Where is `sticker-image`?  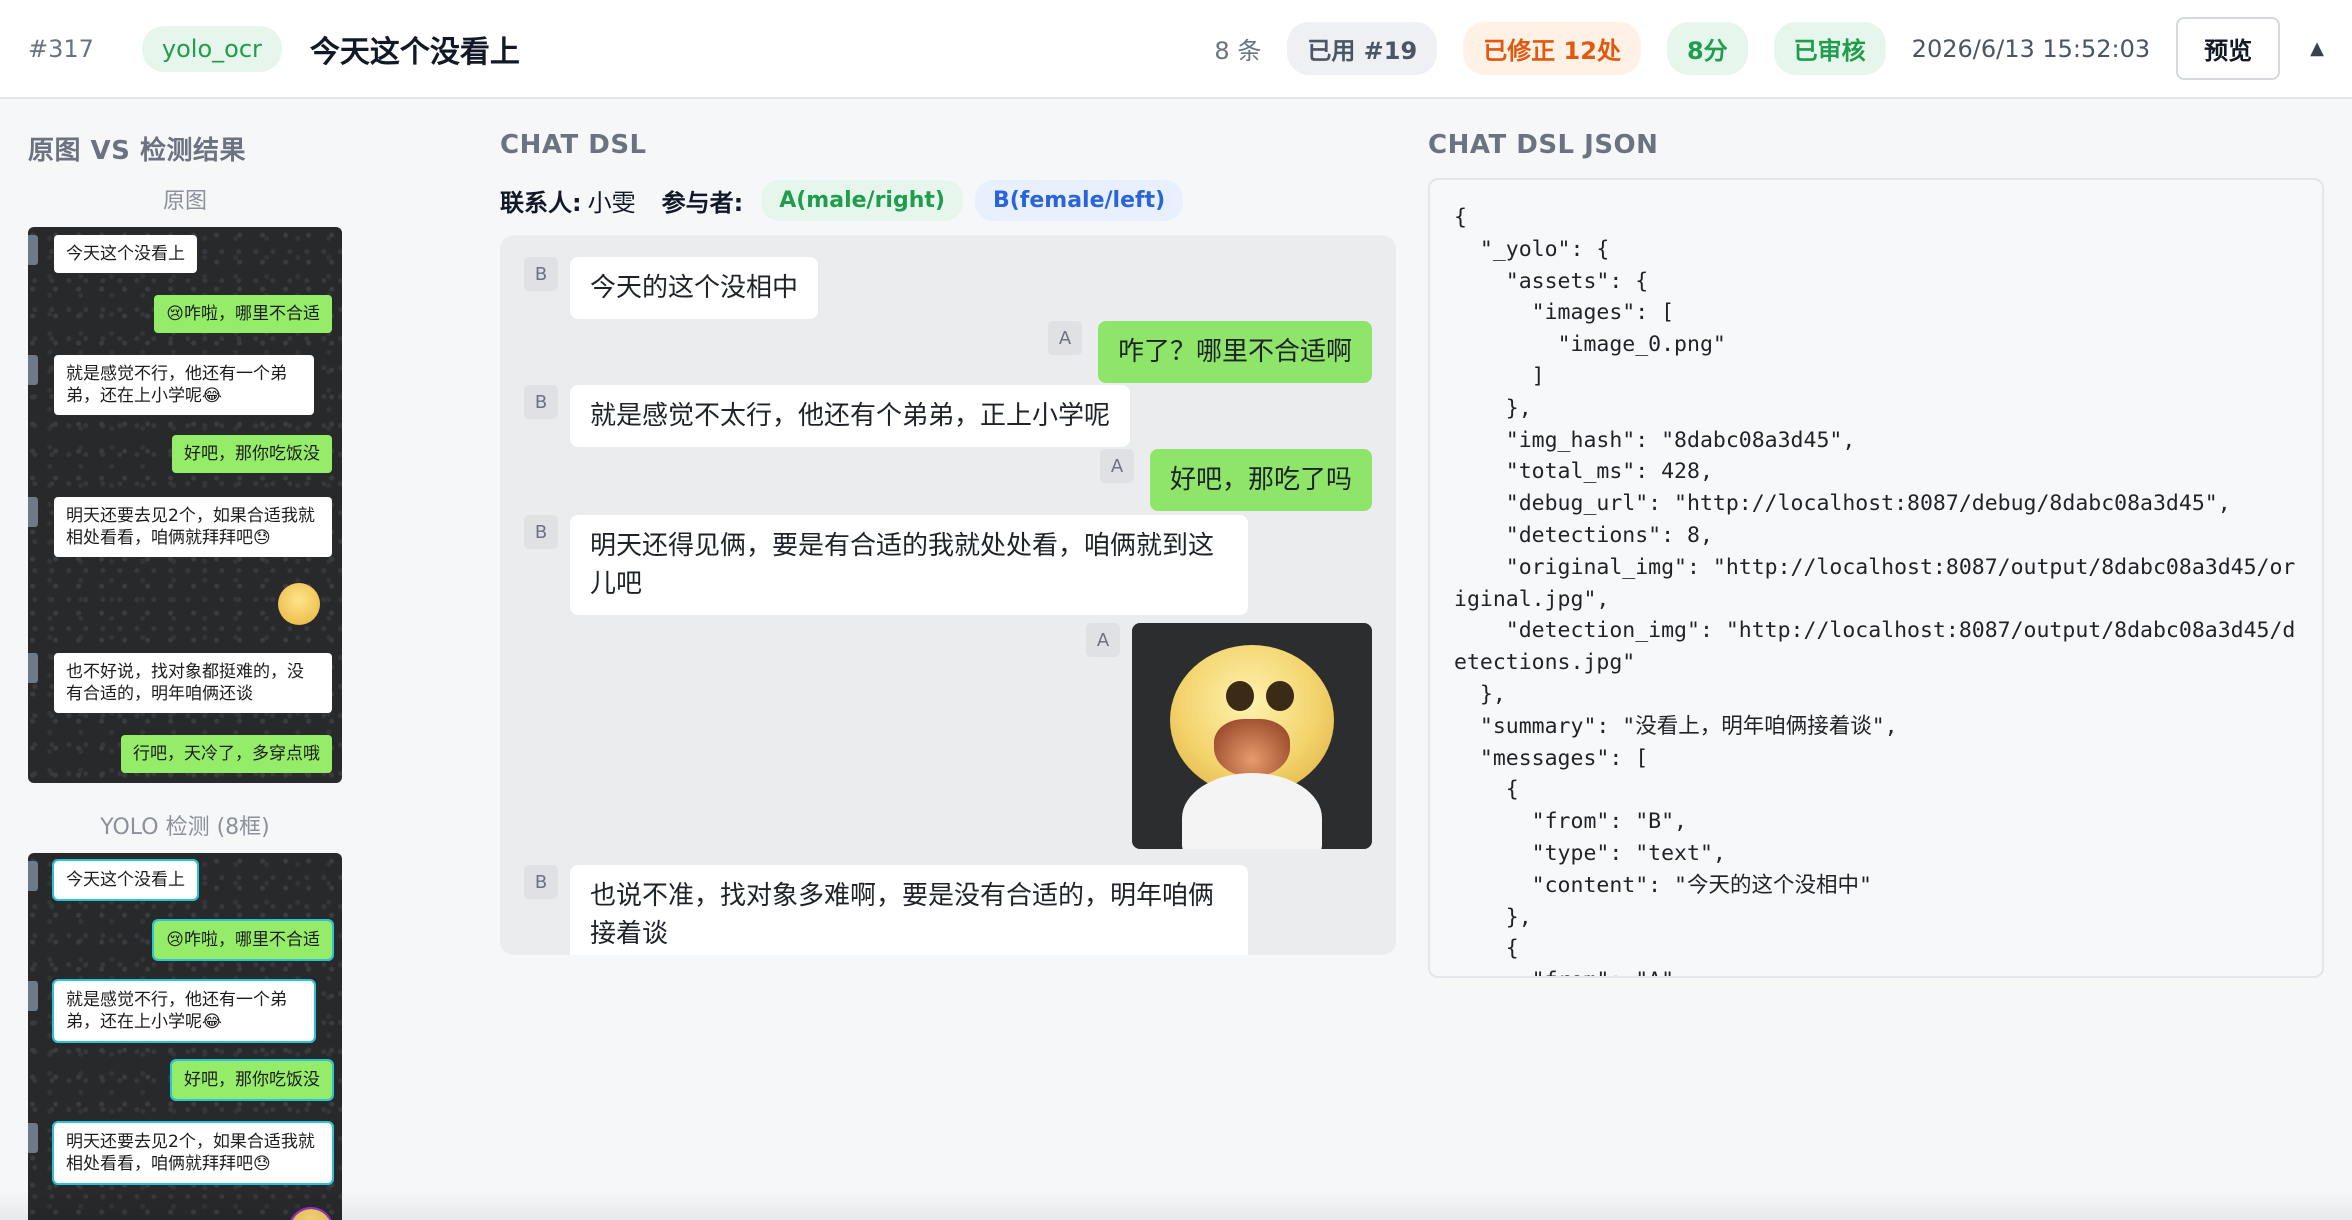
sticker-image is located at coordinates (1252, 736).